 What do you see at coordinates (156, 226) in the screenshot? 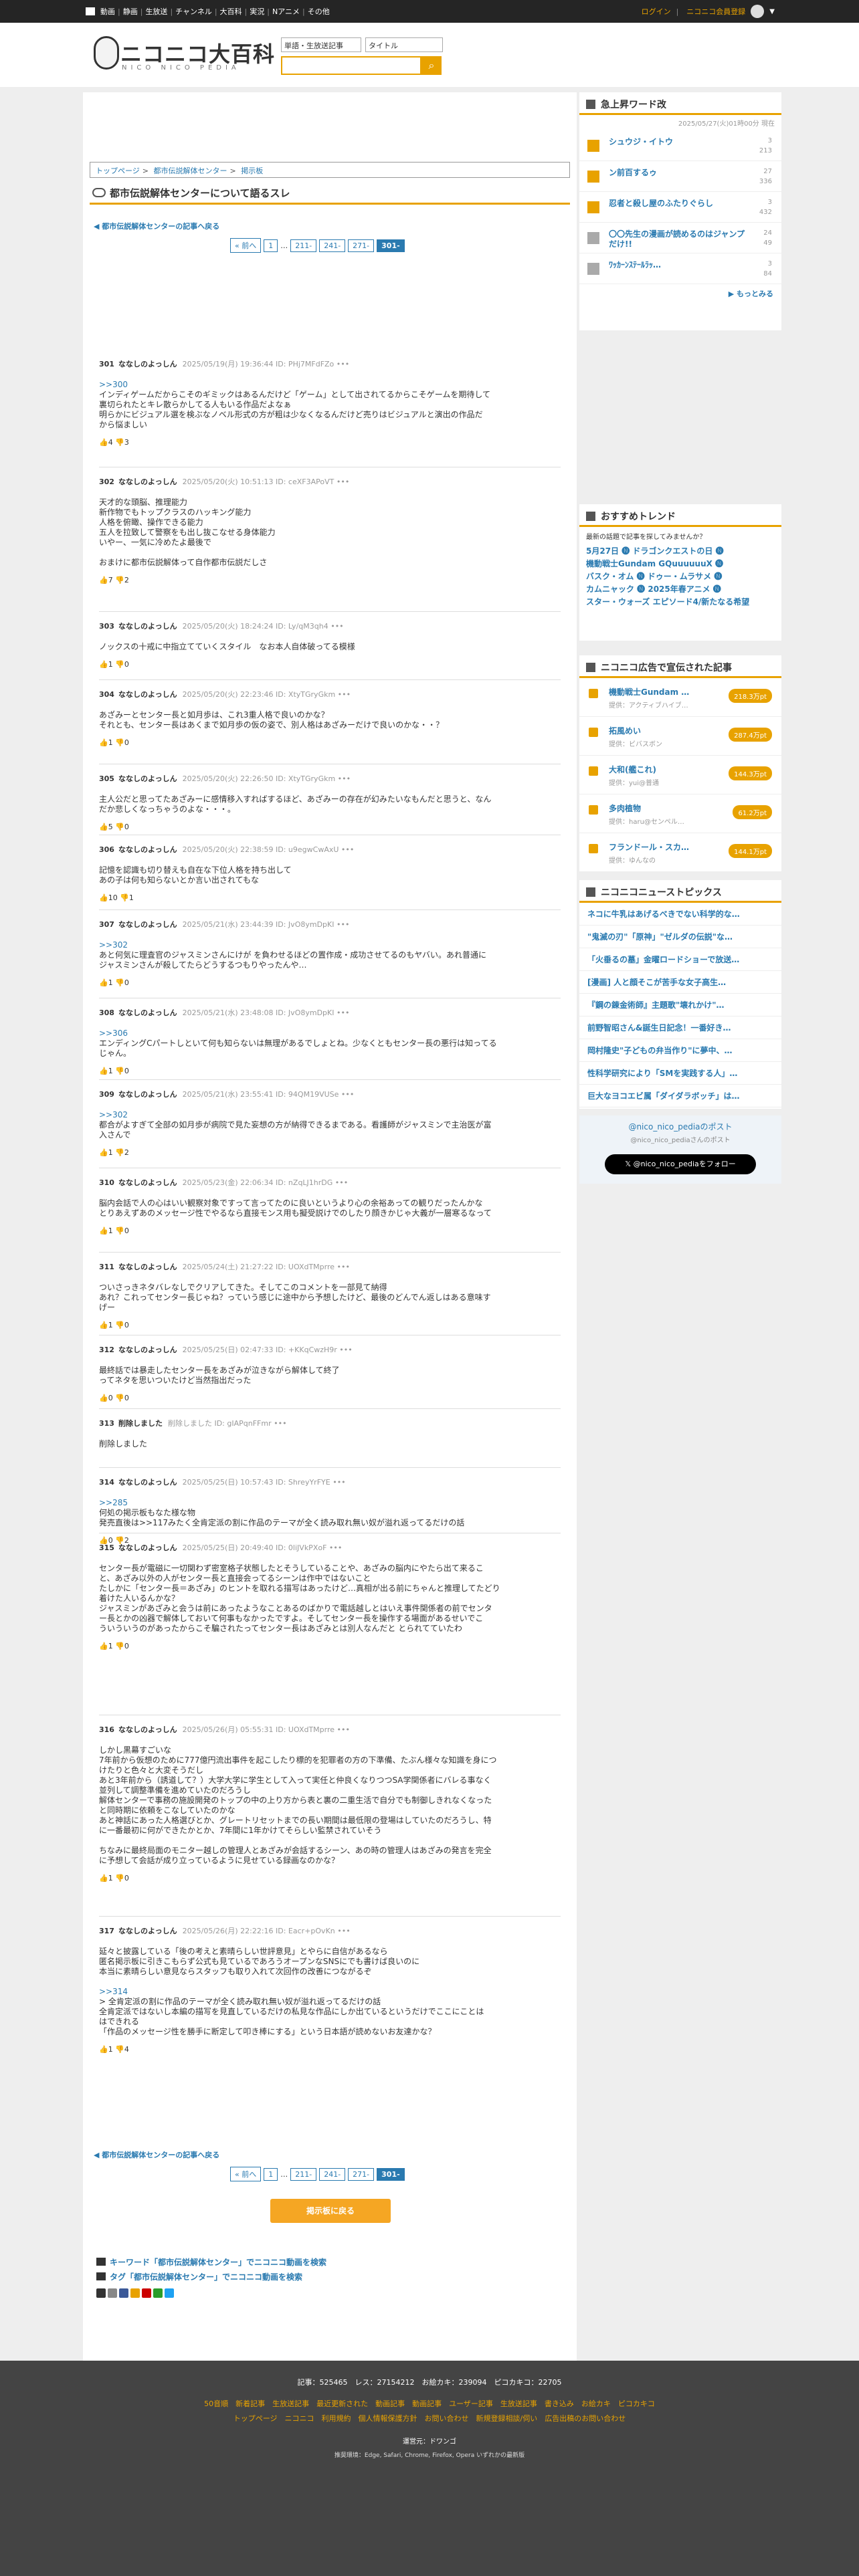
I see `back-to-article-link: ◀ 都市伝説解体センターの記事へ戻る` at bounding box center [156, 226].